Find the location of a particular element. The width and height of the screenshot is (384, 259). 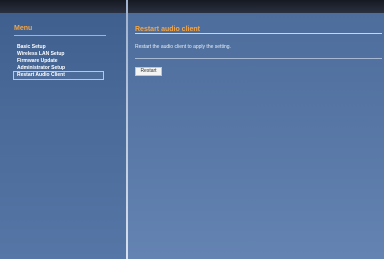

sidebar-item-basic-setup: Basic Setup is located at coordinates (62, 47).